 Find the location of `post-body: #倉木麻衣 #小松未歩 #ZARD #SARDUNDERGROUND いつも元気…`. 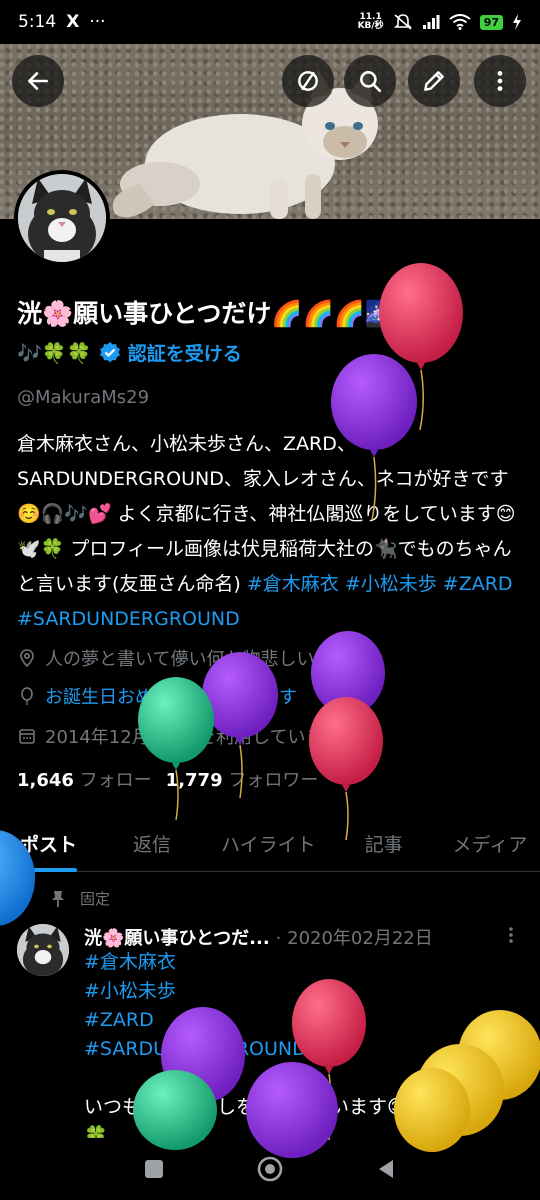

post-body: #倉木麻衣 #小松未歩 #ZARD #SARDUNDERGROUND いつも元気… is located at coordinates (304, 1049).